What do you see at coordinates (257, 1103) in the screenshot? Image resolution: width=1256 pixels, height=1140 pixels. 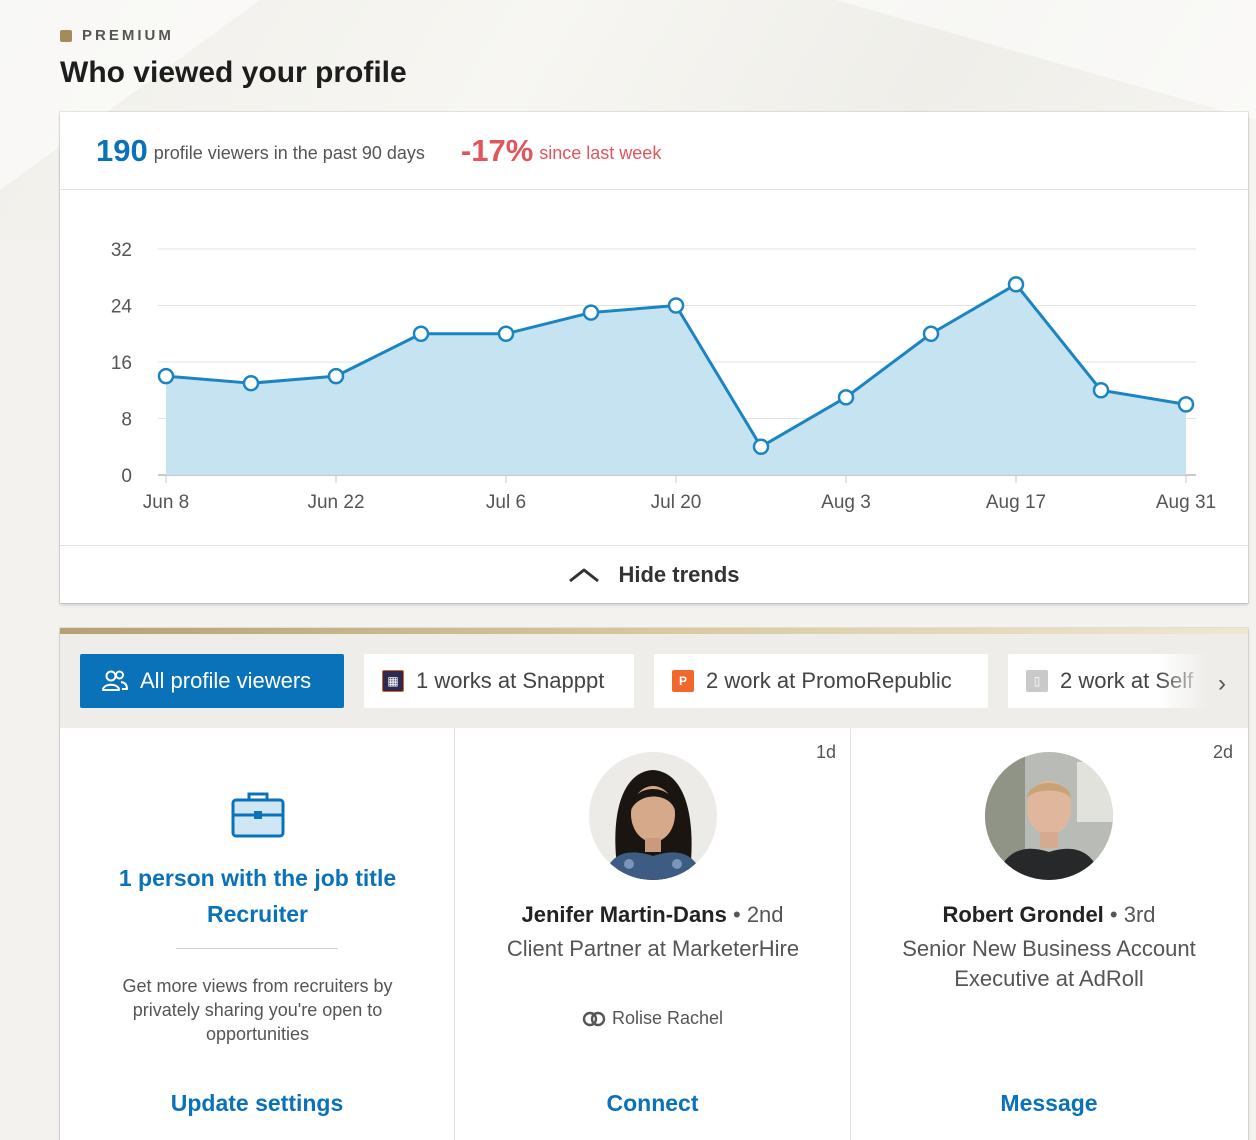 I see `update-settings-button: Update settings` at bounding box center [257, 1103].